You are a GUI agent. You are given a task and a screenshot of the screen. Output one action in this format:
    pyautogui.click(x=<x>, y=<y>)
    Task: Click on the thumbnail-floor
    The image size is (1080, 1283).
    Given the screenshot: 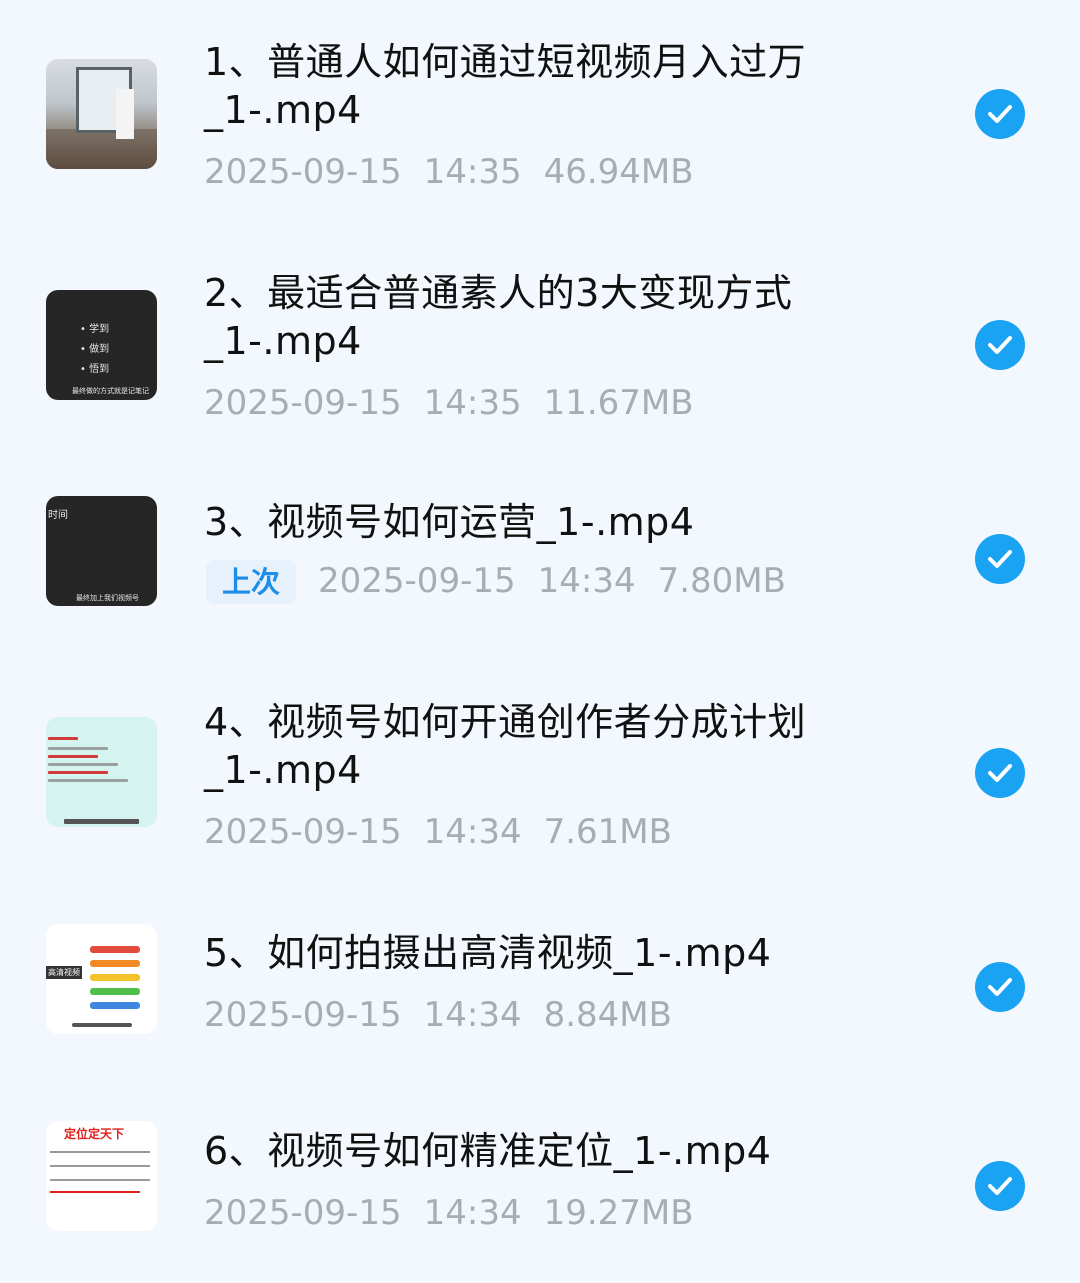 What is the action you would take?
    pyautogui.click(x=101, y=149)
    